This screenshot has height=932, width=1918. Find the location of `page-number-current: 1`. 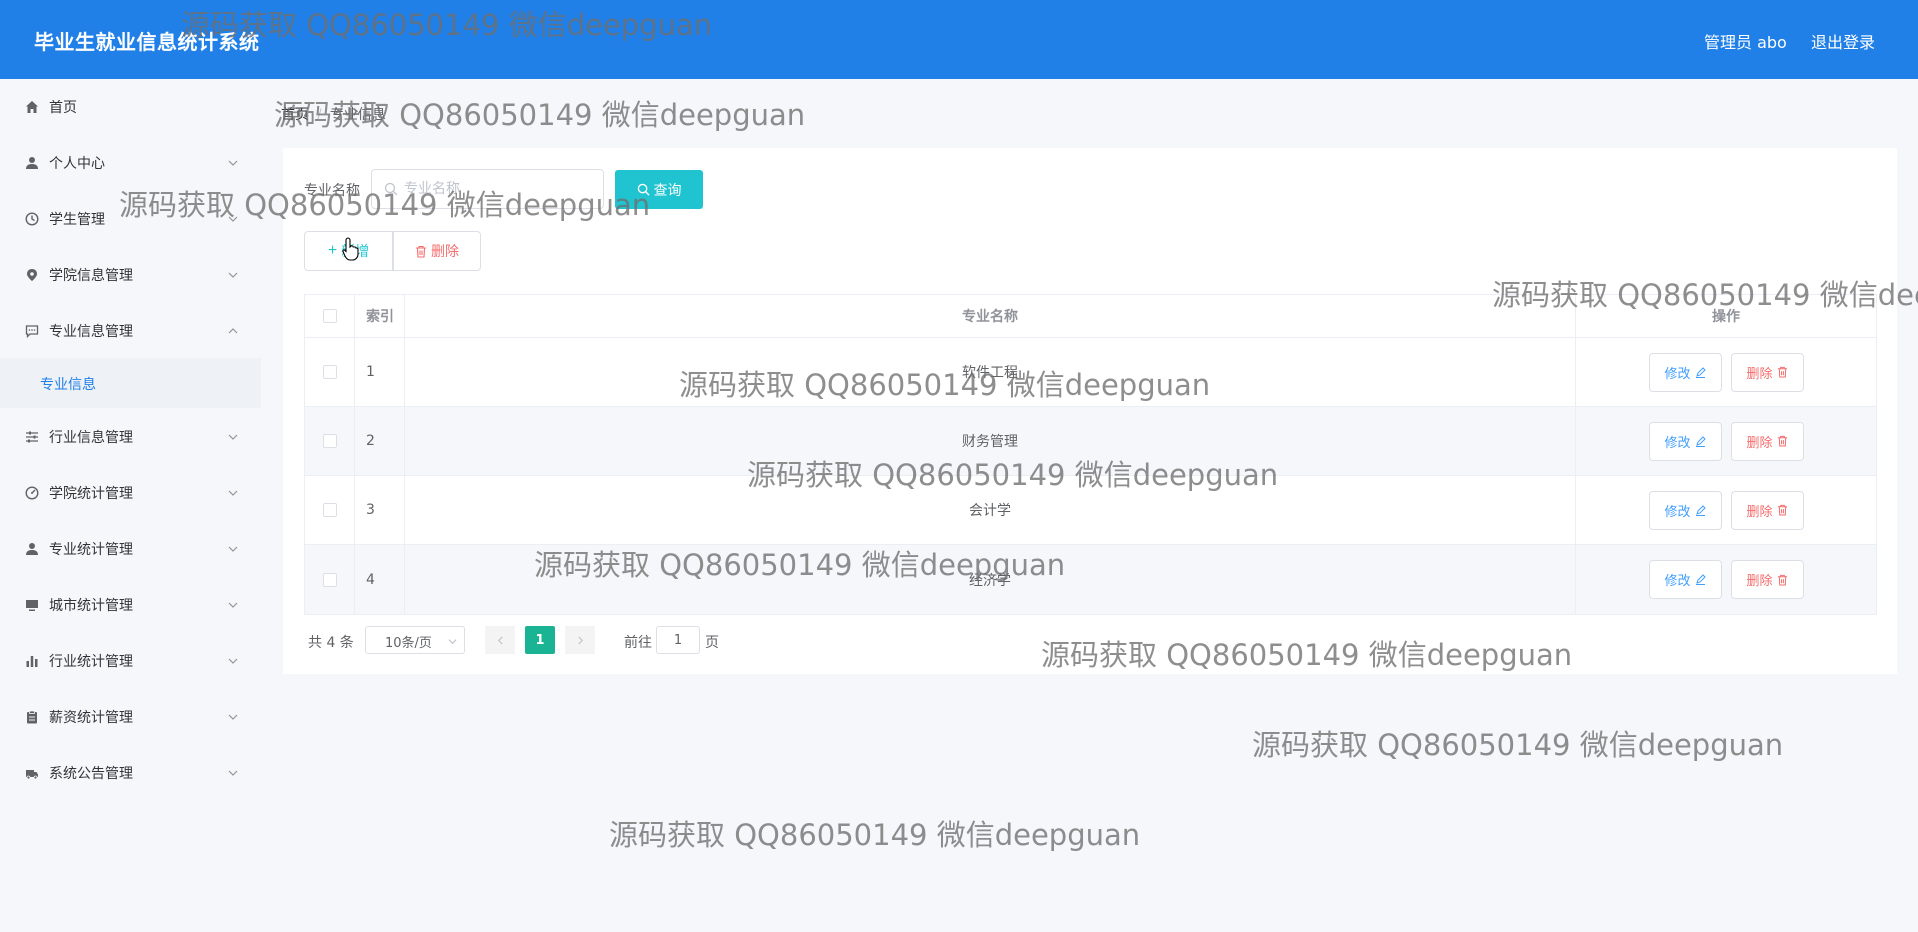

page-number-current: 1 is located at coordinates (540, 640).